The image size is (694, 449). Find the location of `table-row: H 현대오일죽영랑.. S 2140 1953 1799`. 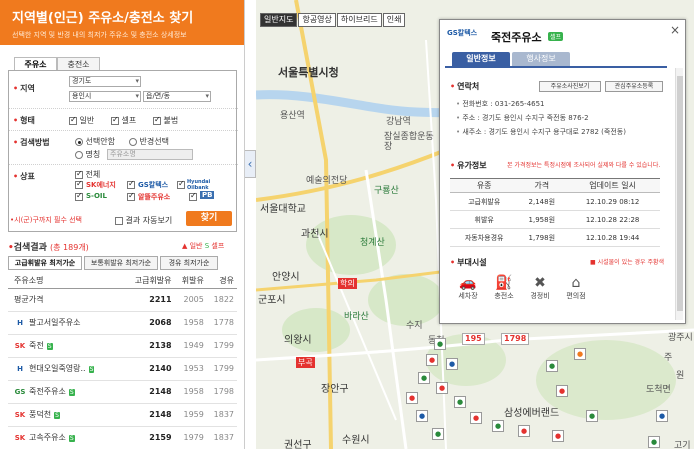

table-row: H 현대오일죽영랑.. S 2140 1953 1799 is located at coordinates (122, 369).